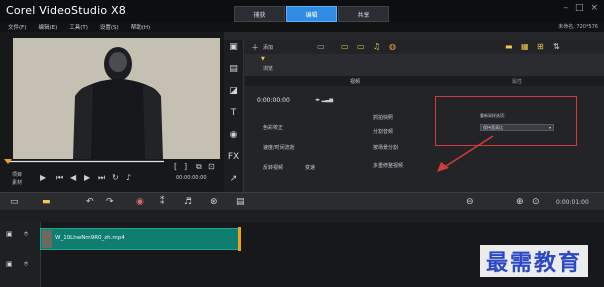 This screenshot has width=604, height=287. What do you see at coordinates (47, 239) in the screenshot?
I see `clip-thumbnail` at bounding box center [47, 239].